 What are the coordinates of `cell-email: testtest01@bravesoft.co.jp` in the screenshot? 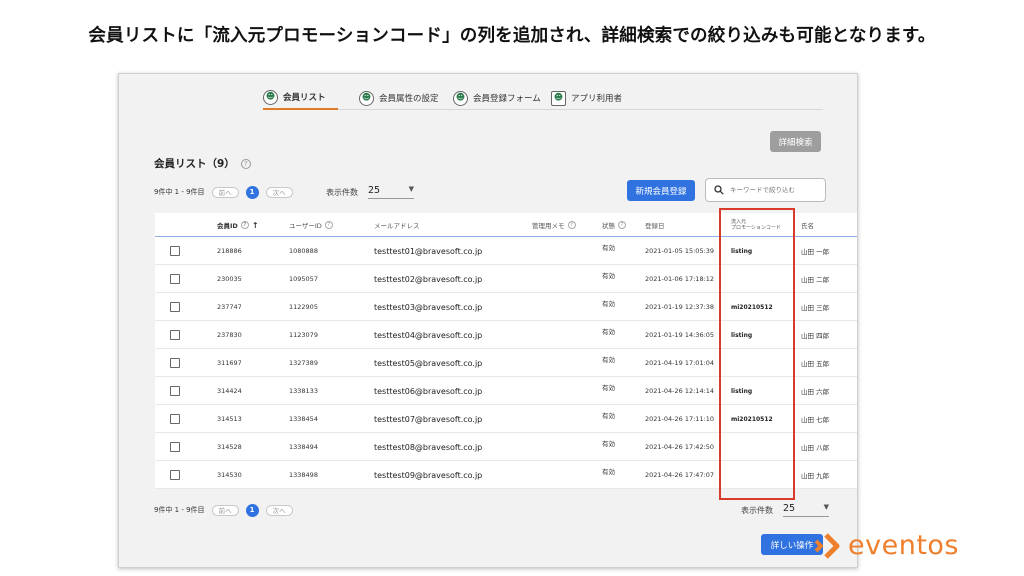 It's located at (428, 251).